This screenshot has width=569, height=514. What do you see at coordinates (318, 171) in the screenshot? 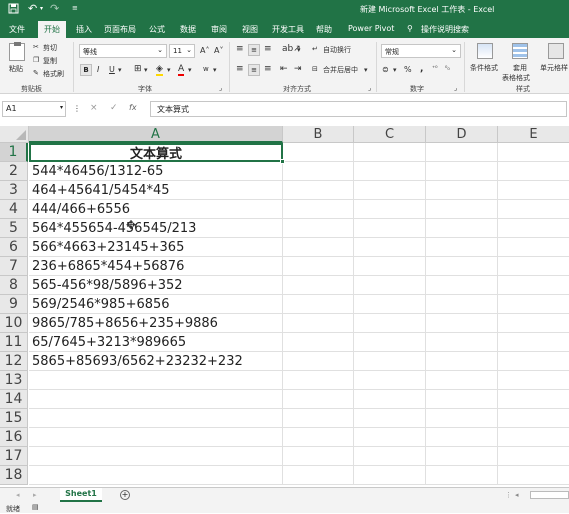
I see `cell-b2` at bounding box center [318, 171].